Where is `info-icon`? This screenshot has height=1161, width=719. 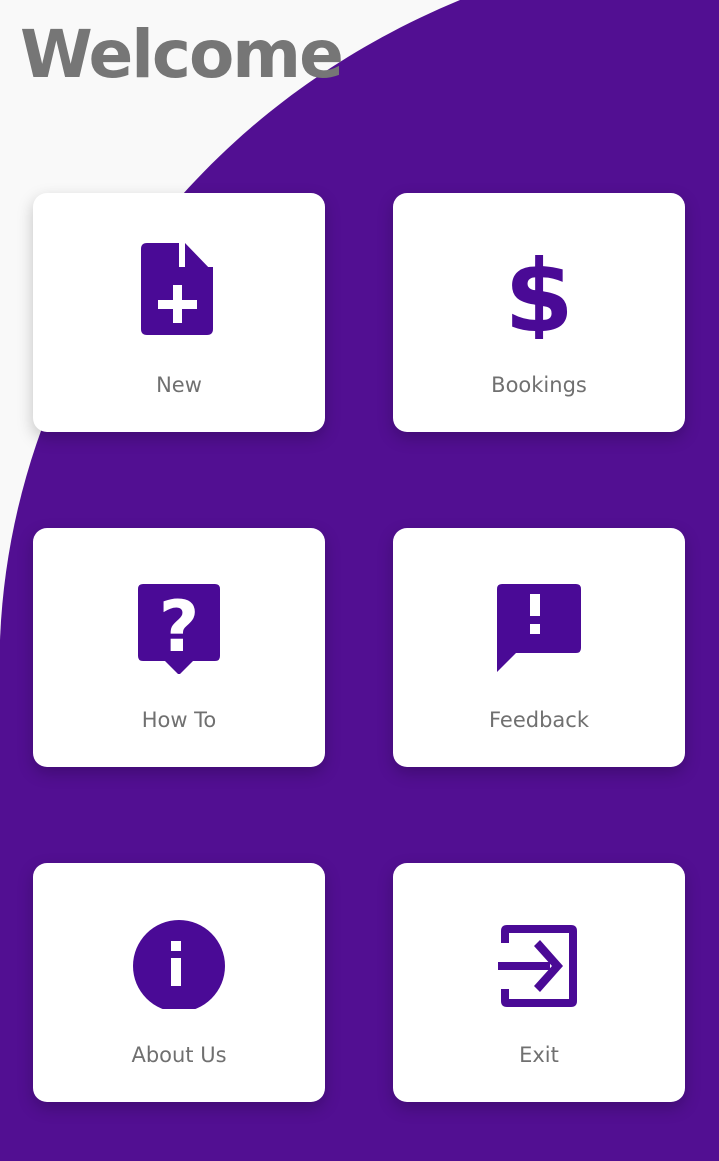
info-icon is located at coordinates (179, 959).